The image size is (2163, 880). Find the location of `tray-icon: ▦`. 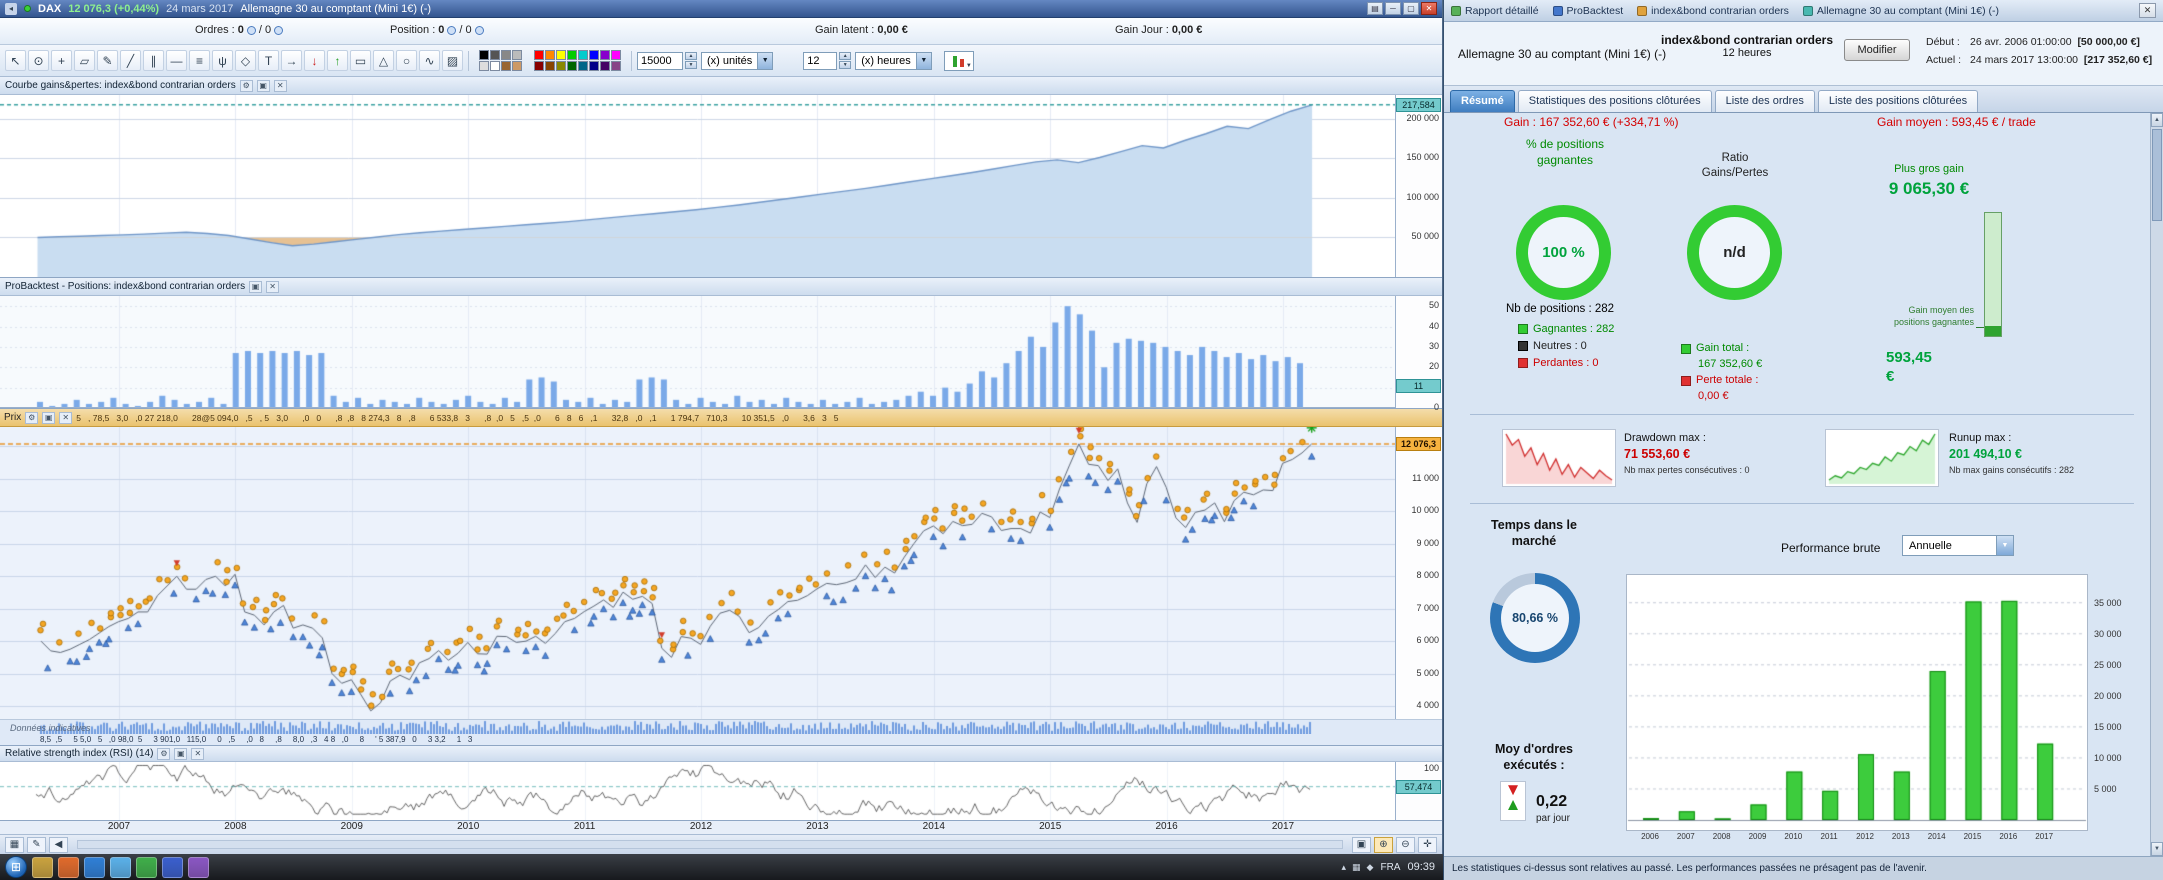

tray-icon: ▦ is located at coordinates (1356, 867).